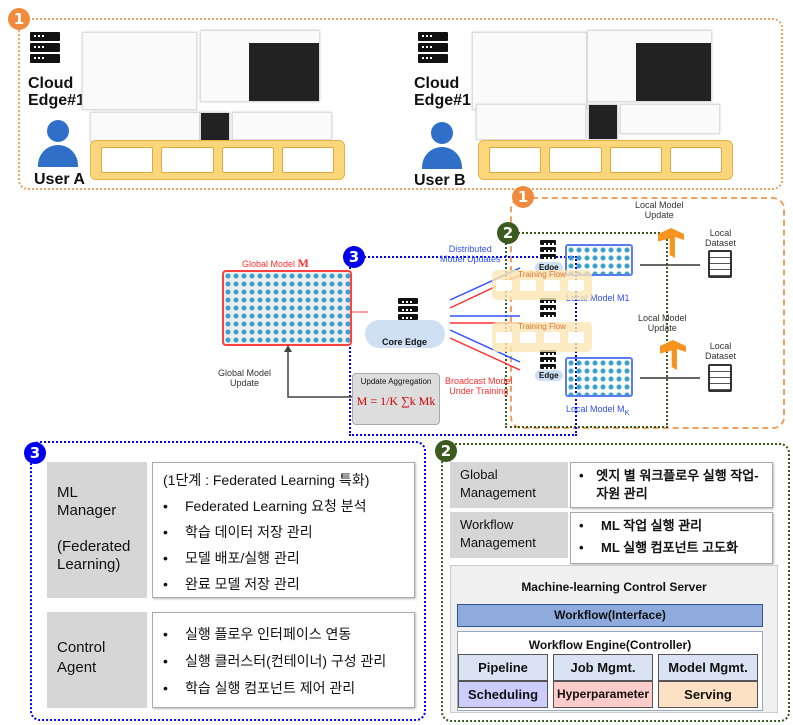 Image resolution: width=793 pixels, height=725 pixels. What do you see at coordinates (509, 485) in the screenshot?
I see `global-management-title: Global Management` at bounding box center [509, 485].